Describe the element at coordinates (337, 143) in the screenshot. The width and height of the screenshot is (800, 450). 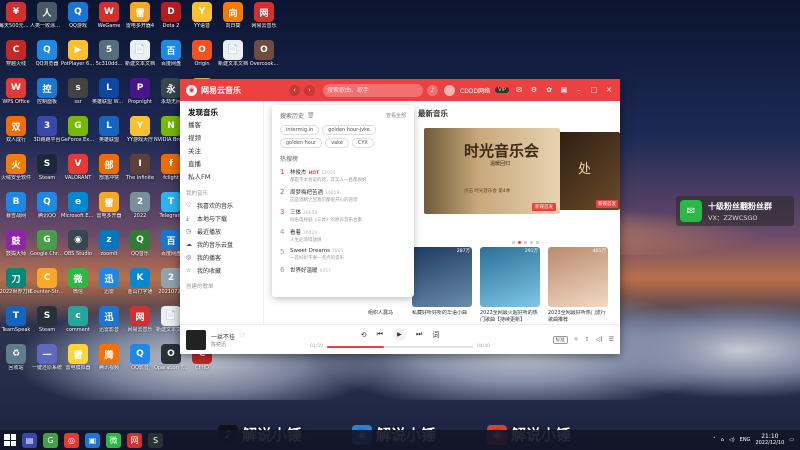
I see `search-history-chip: vake` at that location.